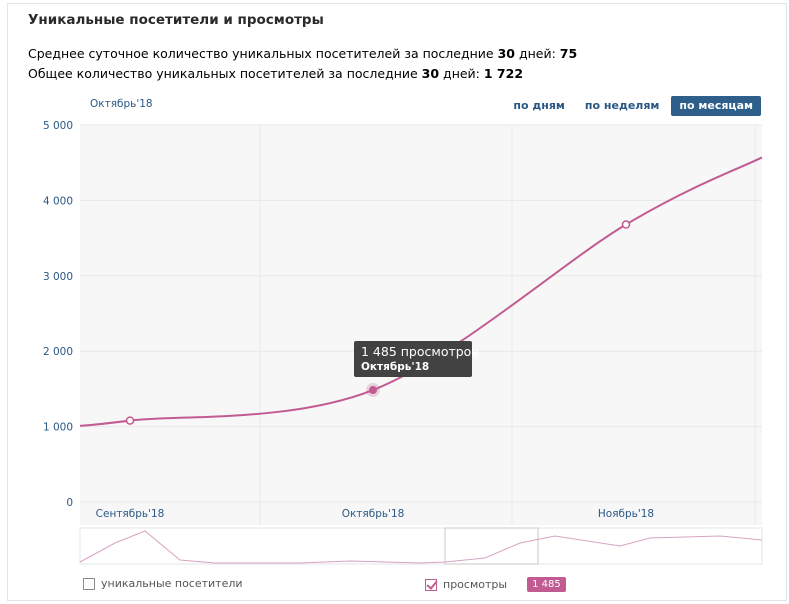 This screenshot has height=604, width=789. I want to click on tooltip-value: 1 485 просмотров, so click(420, 351).